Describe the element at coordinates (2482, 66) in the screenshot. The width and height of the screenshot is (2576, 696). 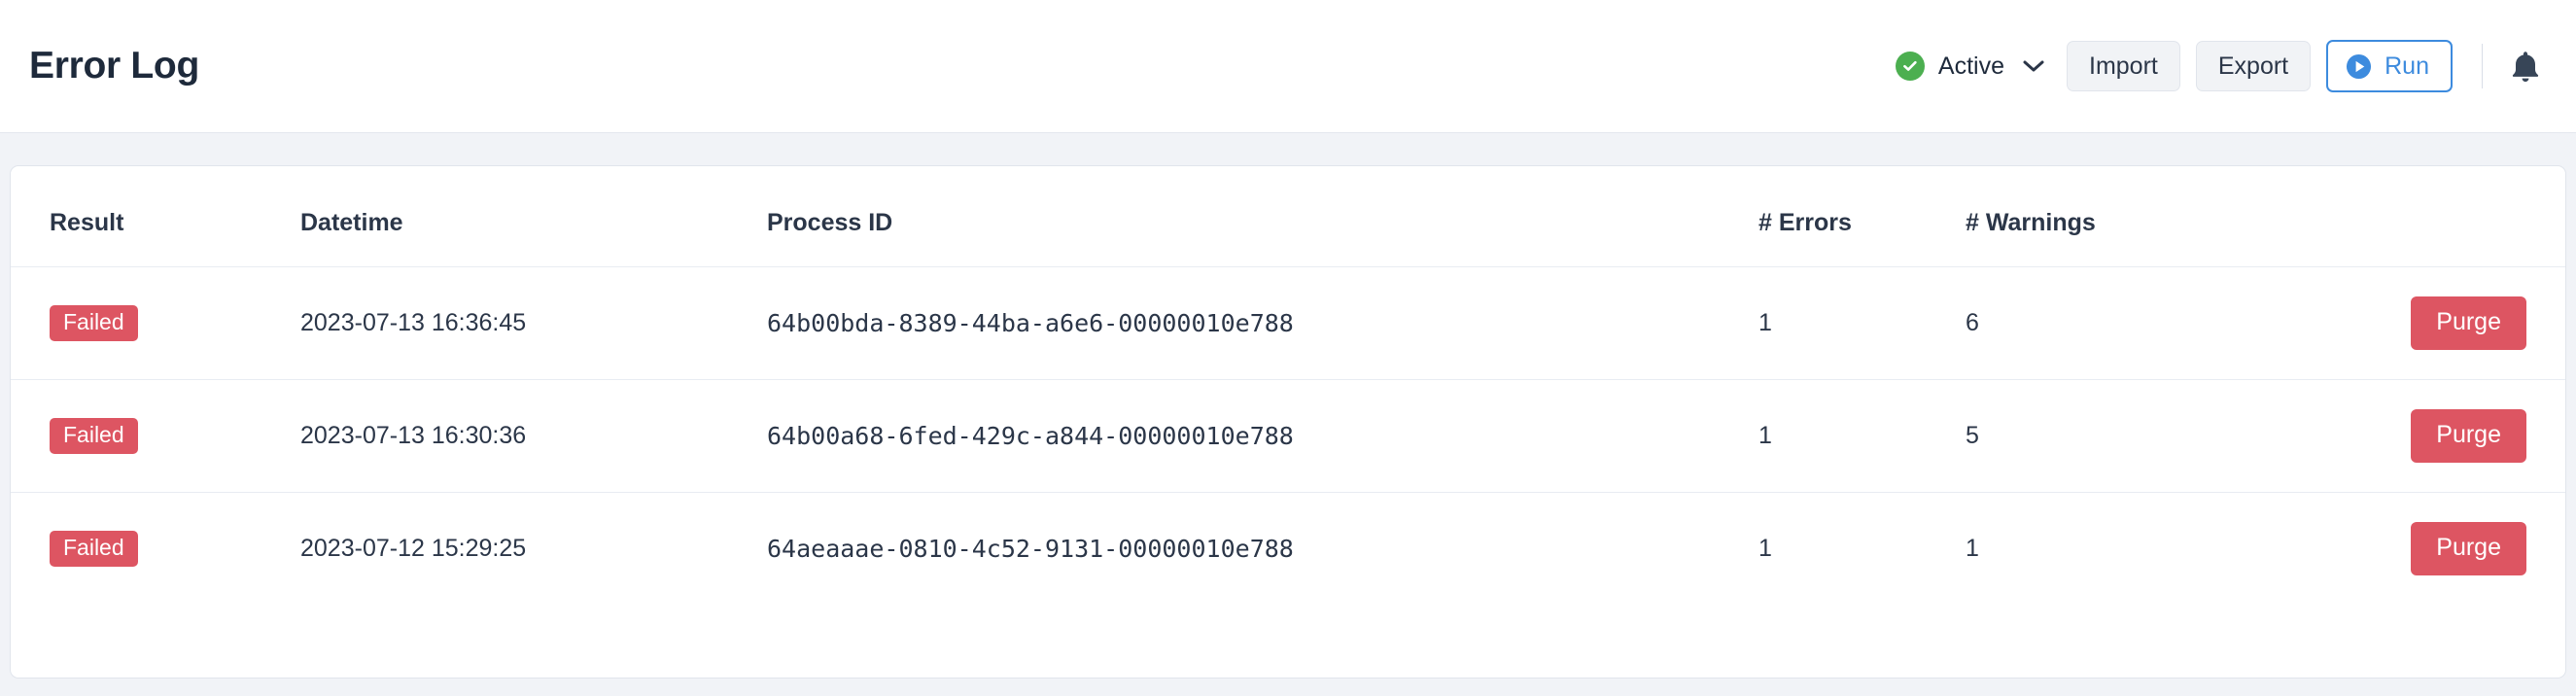
I see `toolbar-divider` at that location.